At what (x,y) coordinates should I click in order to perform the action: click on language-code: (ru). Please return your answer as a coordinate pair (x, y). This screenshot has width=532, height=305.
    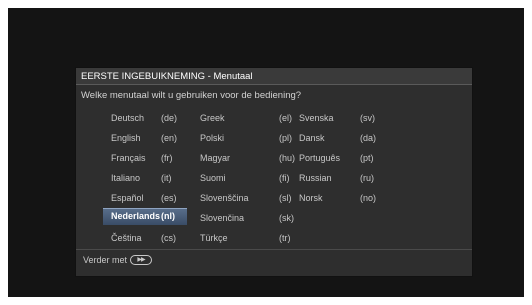
    Looking at the image, I should click on (367, 178).